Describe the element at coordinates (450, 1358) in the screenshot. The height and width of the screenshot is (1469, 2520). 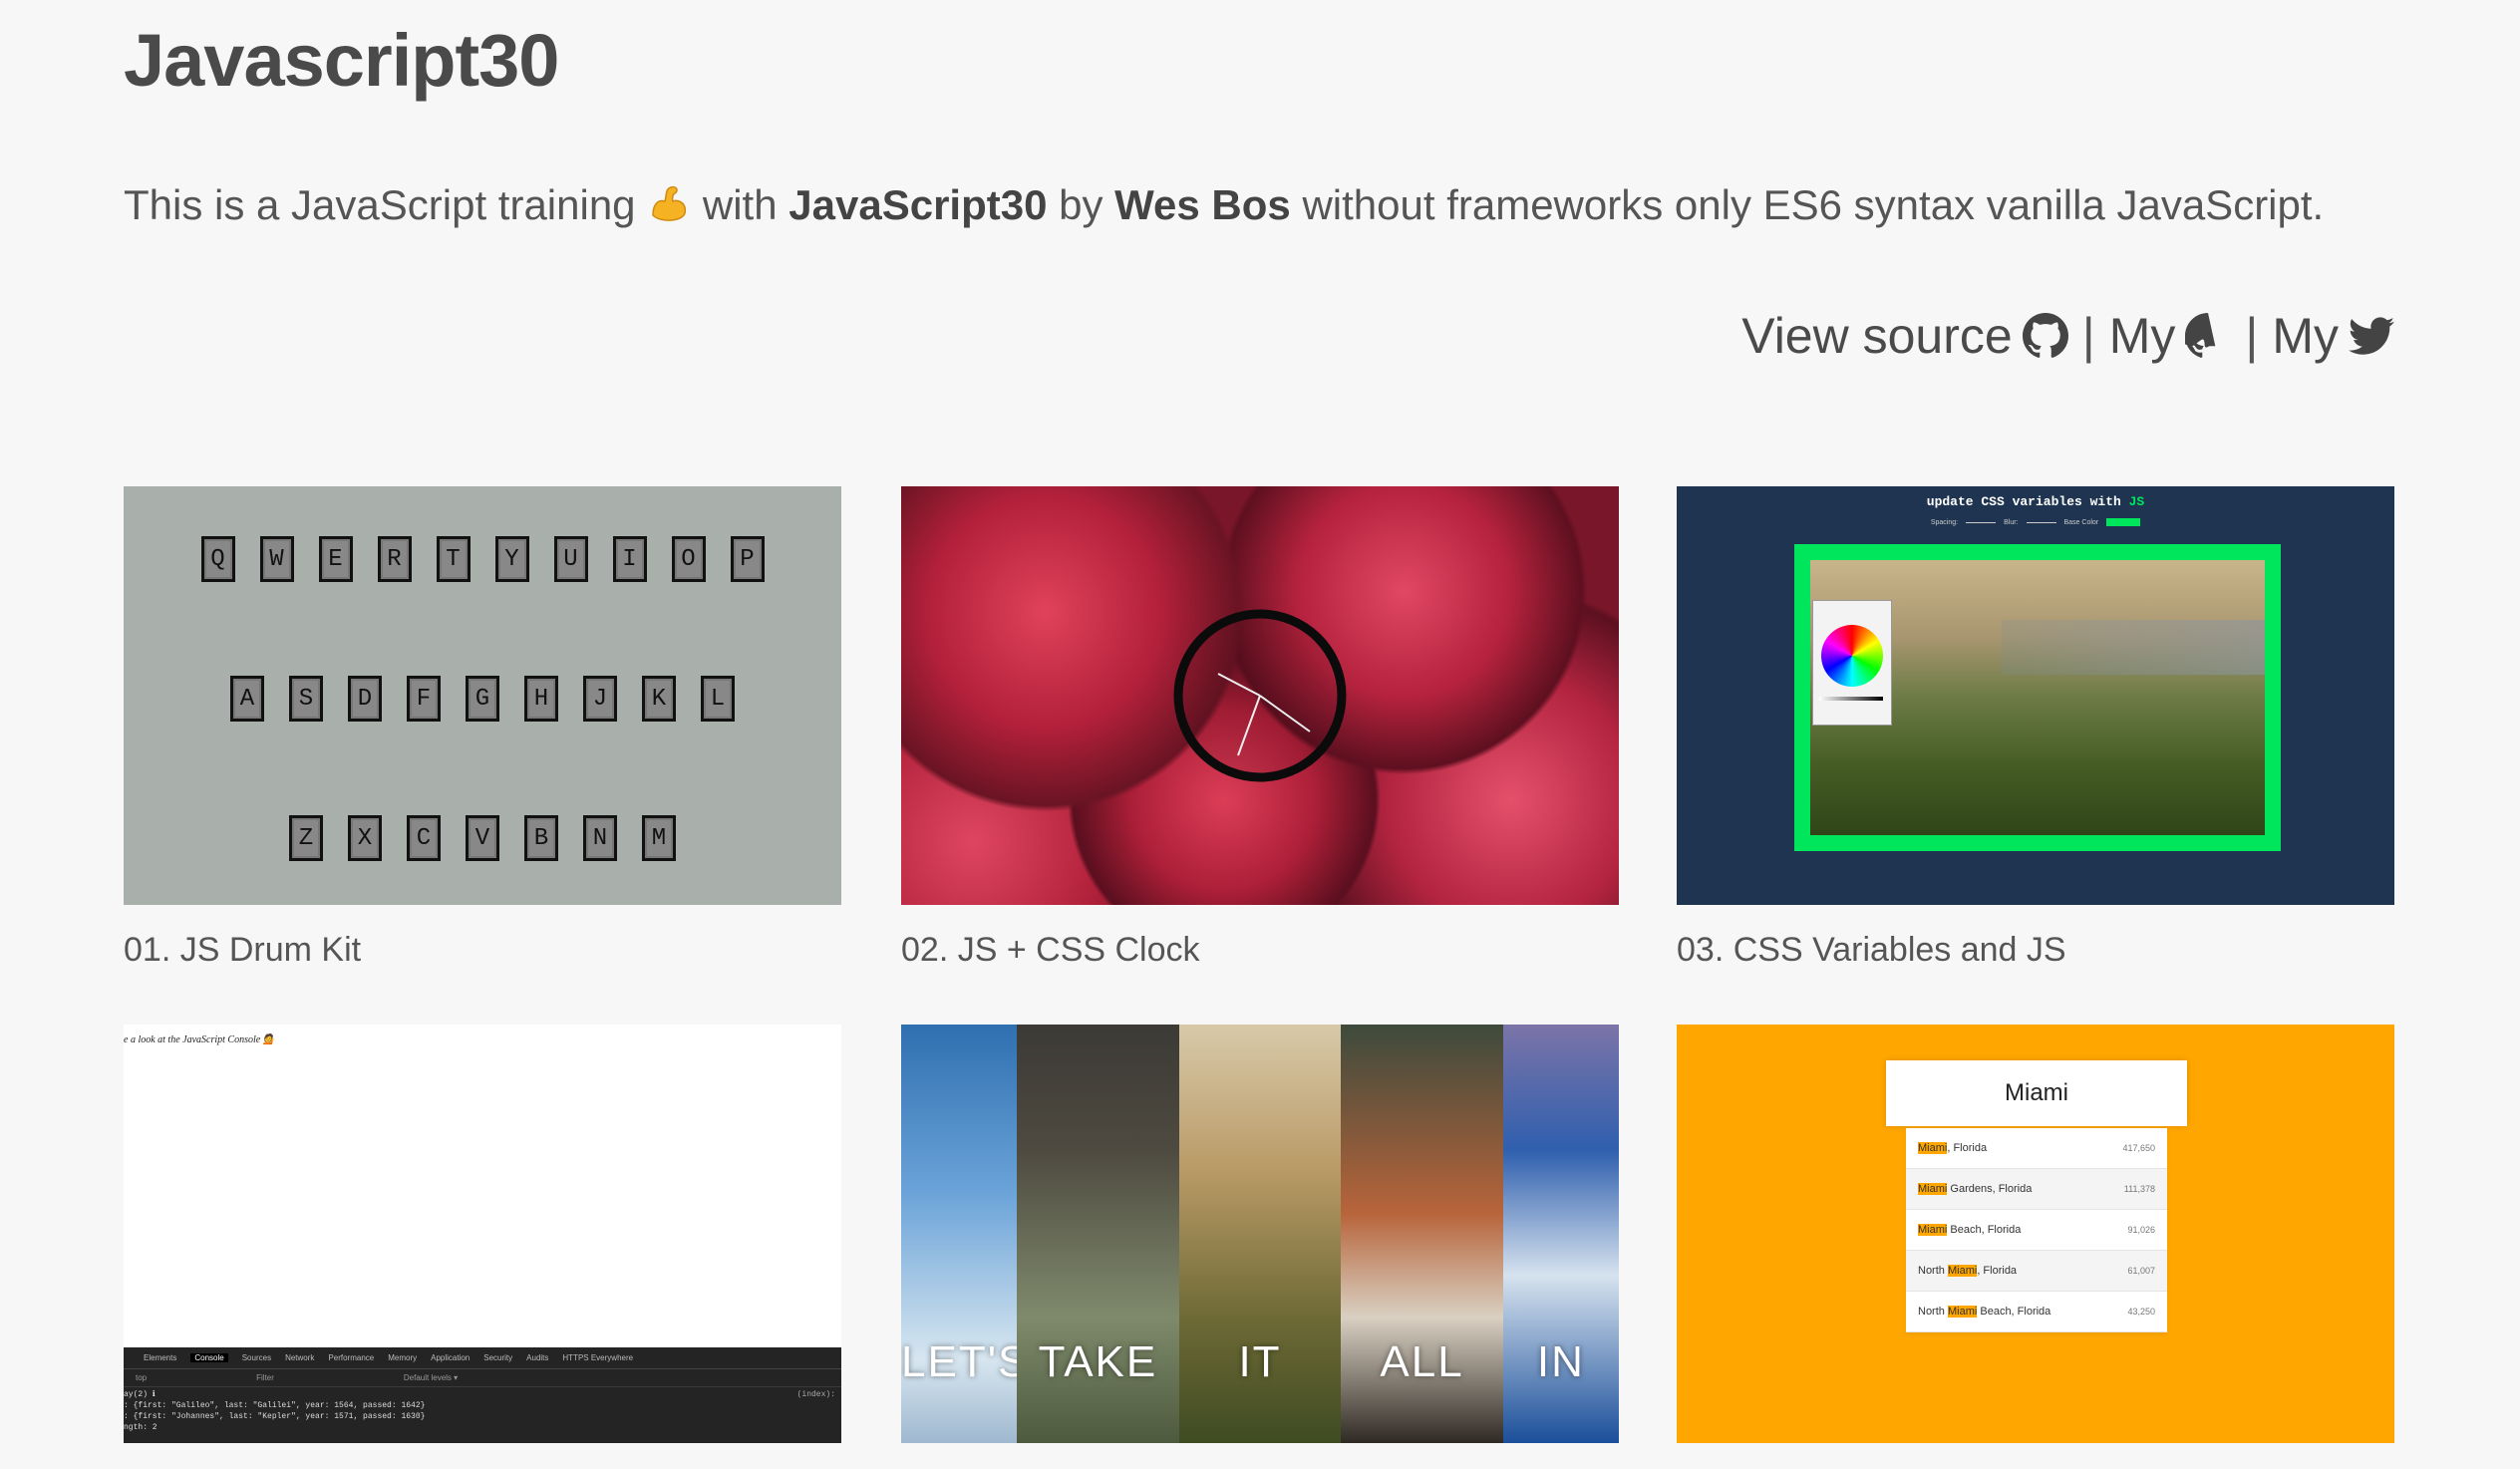
I see `devtools-tab: Application` at that location.